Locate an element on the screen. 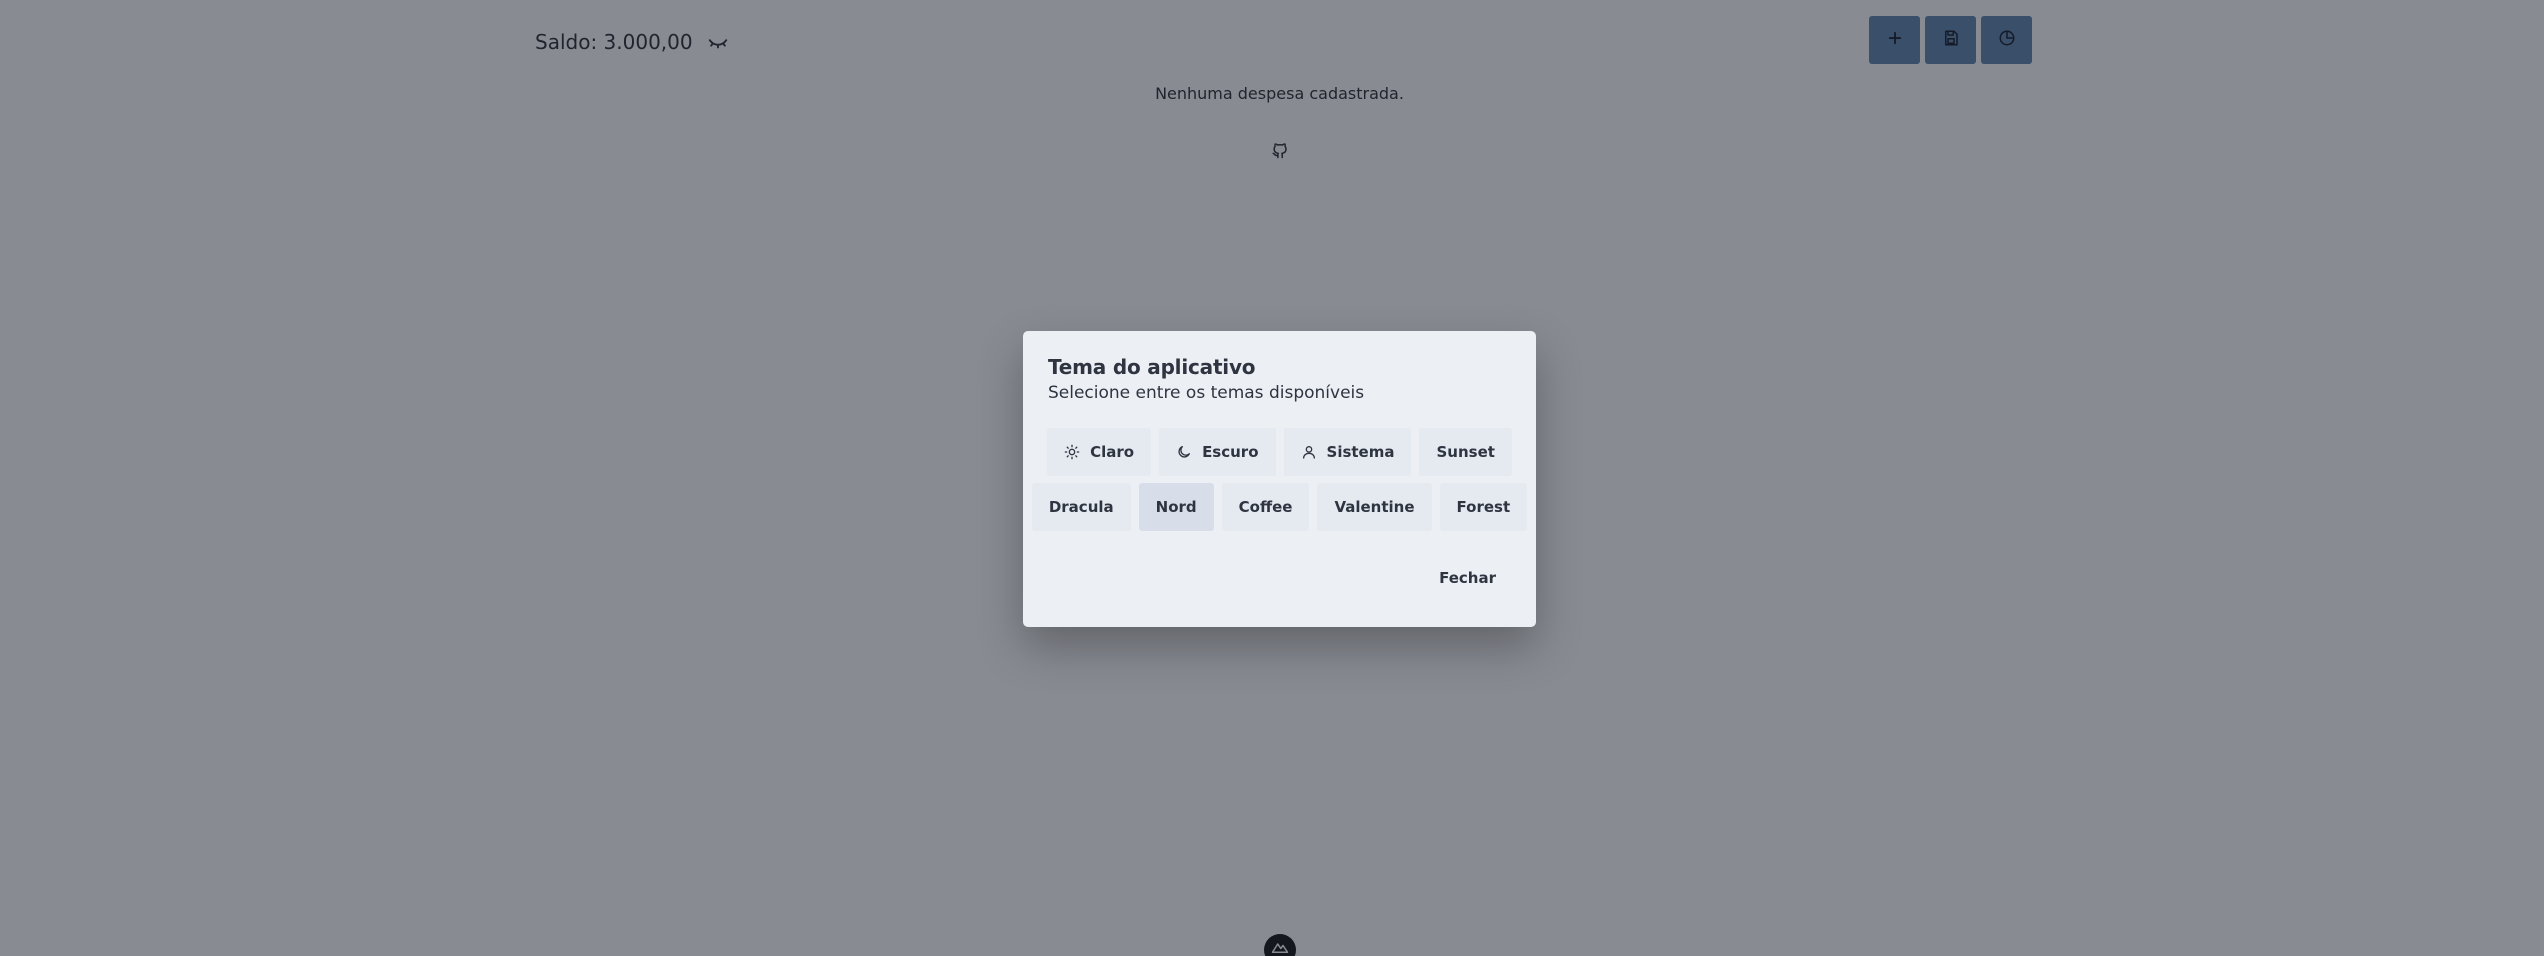 The width and height of the screenshot is (2544, 956). theme-label: Valentine is located at coordinates (1374, 507).